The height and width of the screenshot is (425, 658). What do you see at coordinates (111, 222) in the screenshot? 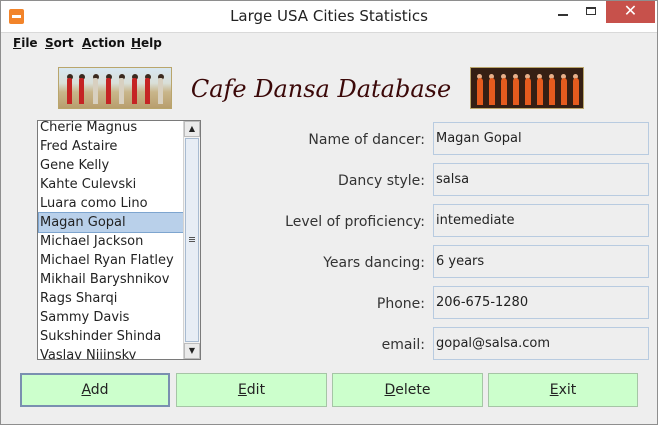
I see `list-item-selected: Magan Gopal` at bounding box center [111, 222].